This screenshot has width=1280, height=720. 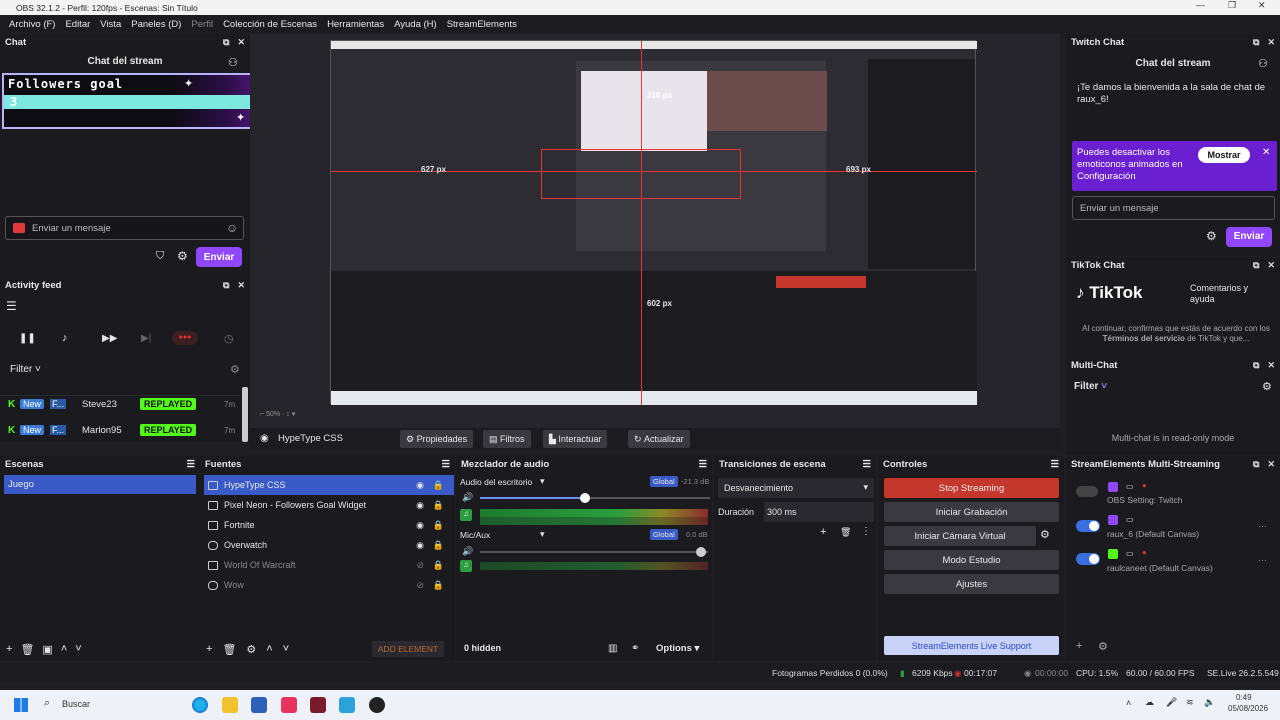 I want to click on store-icon, so click(x=259, y=705).